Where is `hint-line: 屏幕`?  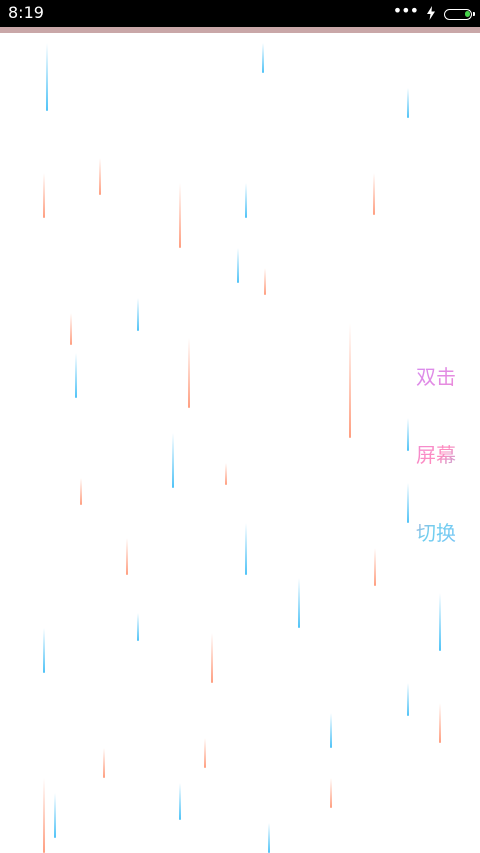 hint-line: 屏幕 is located at coordinates (436, 455).